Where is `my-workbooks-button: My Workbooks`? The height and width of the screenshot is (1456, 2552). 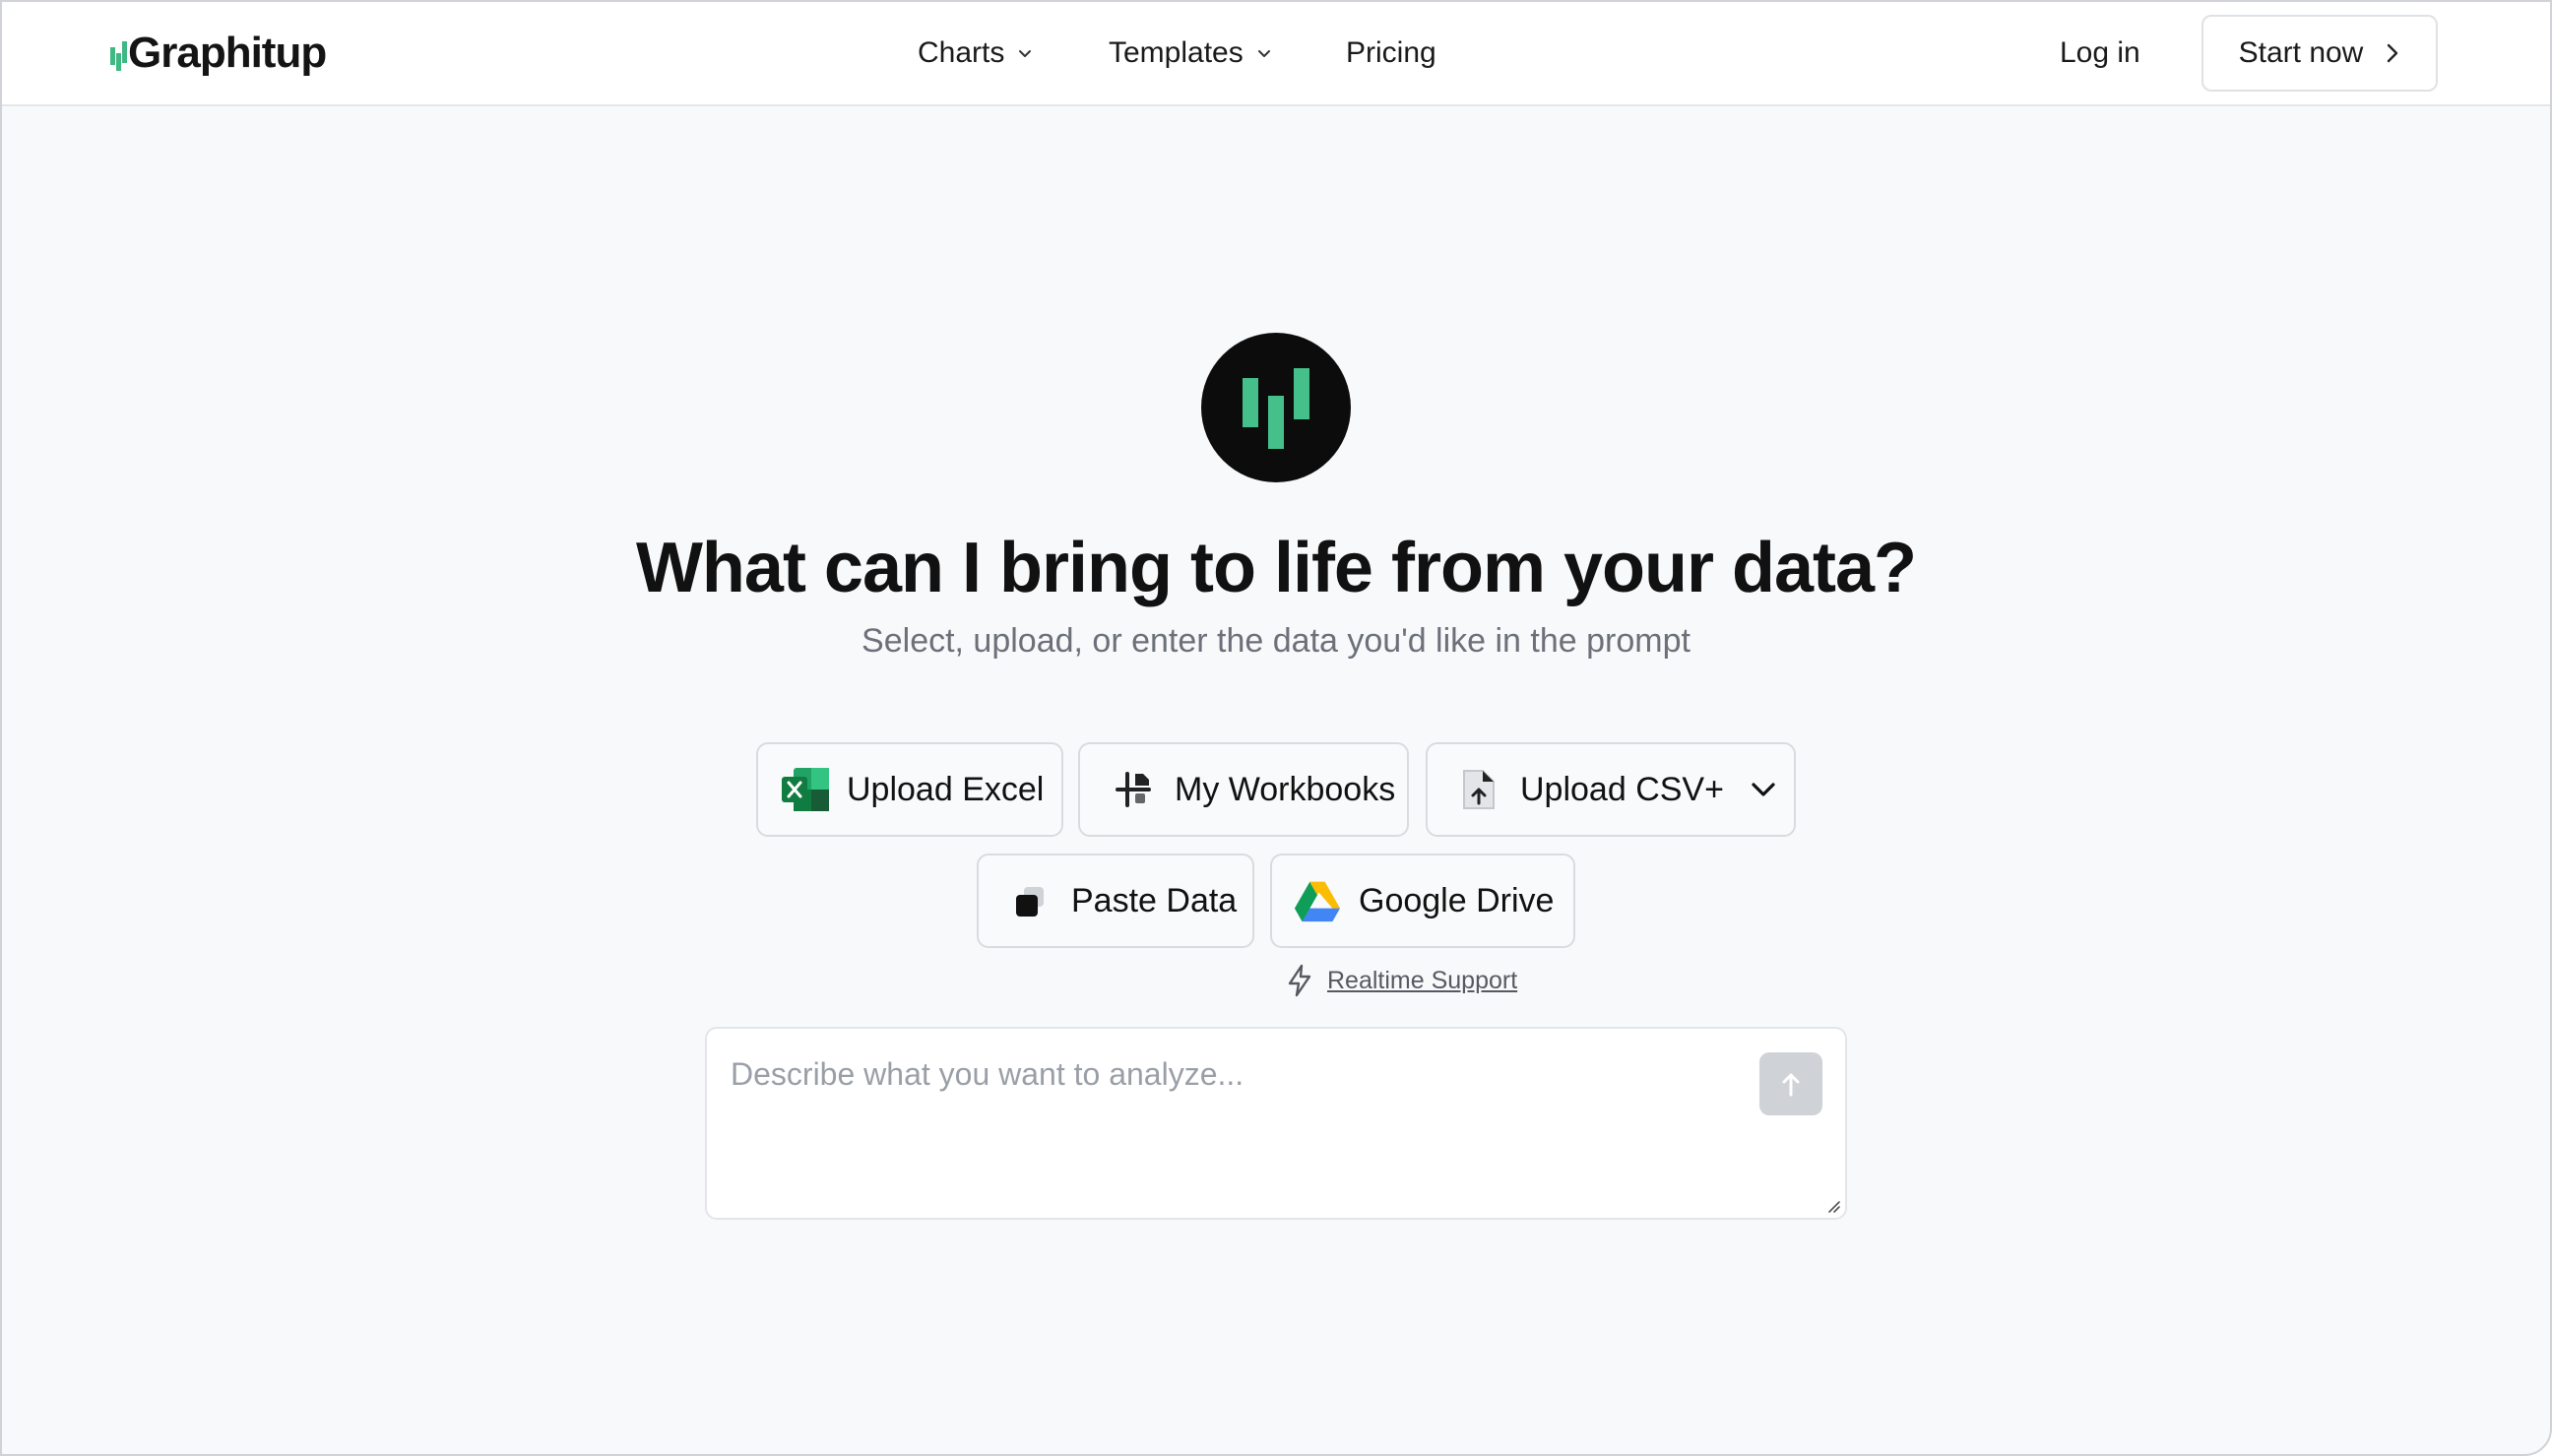
my-workbooks-button: My Workbooks is located at coordinates (1243, 789).